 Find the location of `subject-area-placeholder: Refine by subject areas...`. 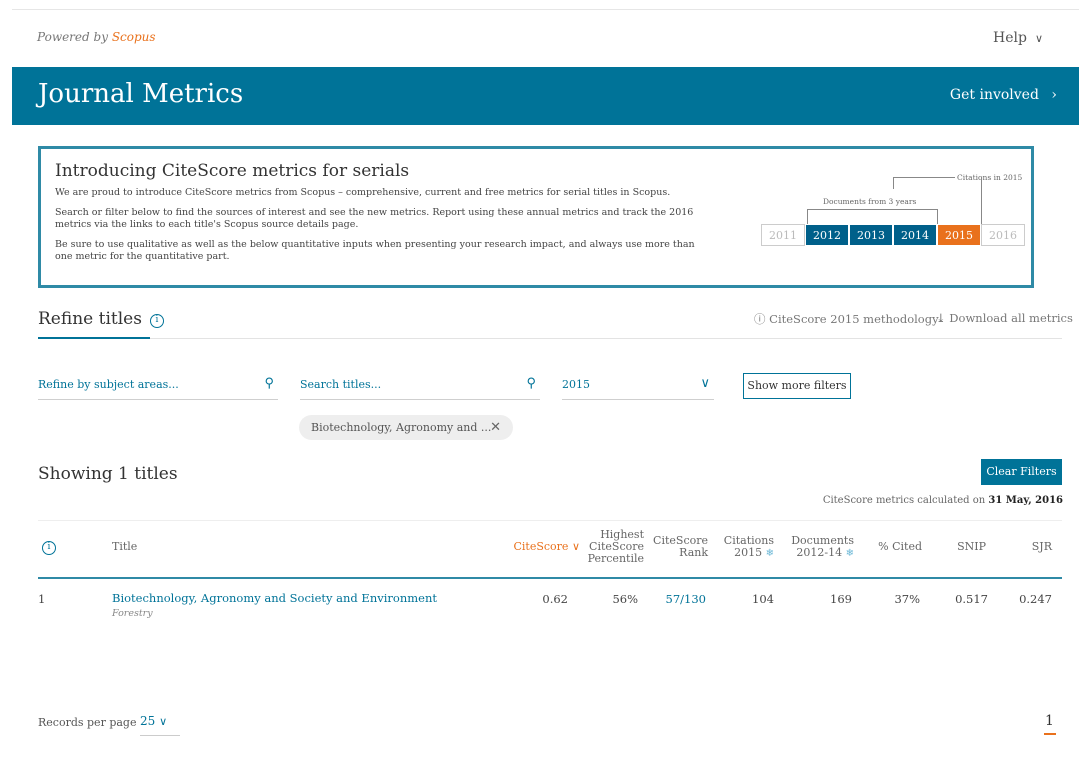

subject-area-placeholder: Refine by subject areas... is located at coordinates (108, 384).